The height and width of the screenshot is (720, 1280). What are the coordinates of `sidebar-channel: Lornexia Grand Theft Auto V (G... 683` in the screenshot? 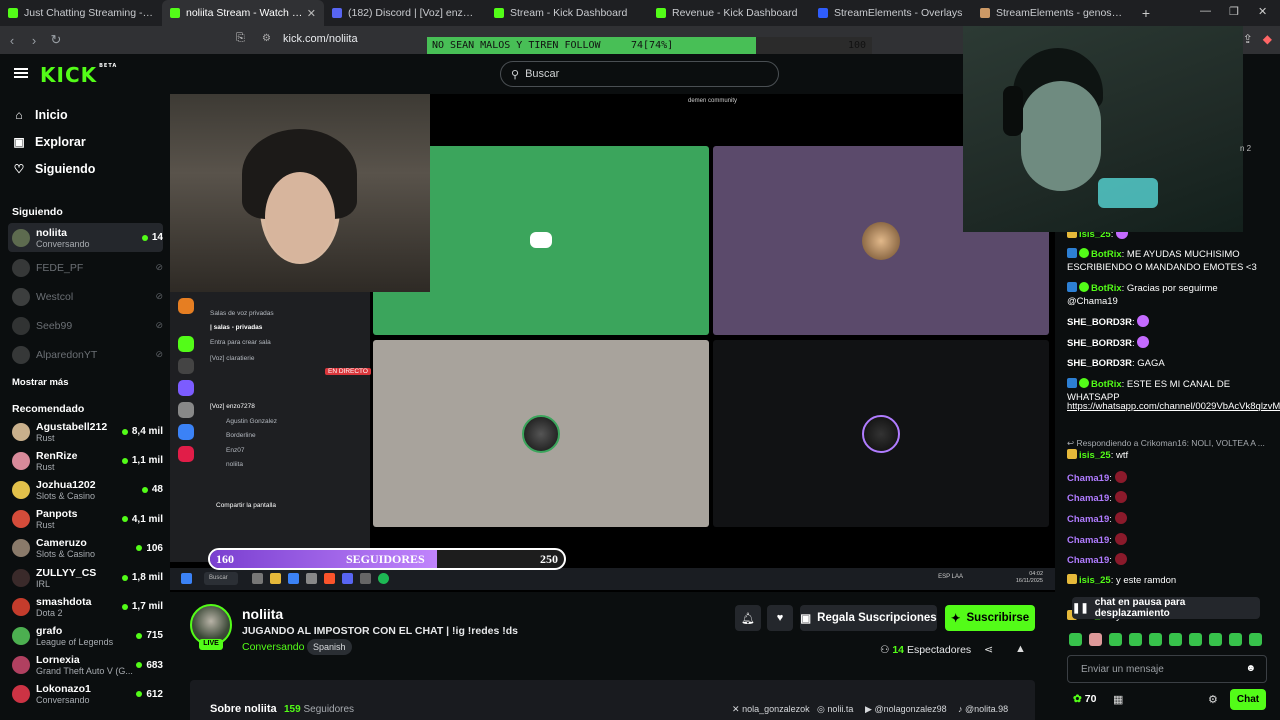 It's located at (85, 665).